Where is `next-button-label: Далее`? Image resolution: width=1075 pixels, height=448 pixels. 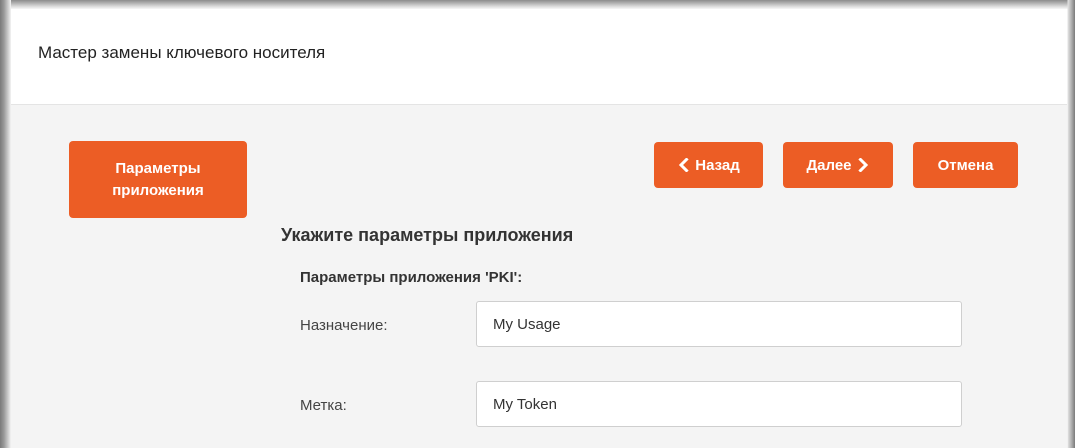
next-button-label: Далее is located at coordinates (829, 165).